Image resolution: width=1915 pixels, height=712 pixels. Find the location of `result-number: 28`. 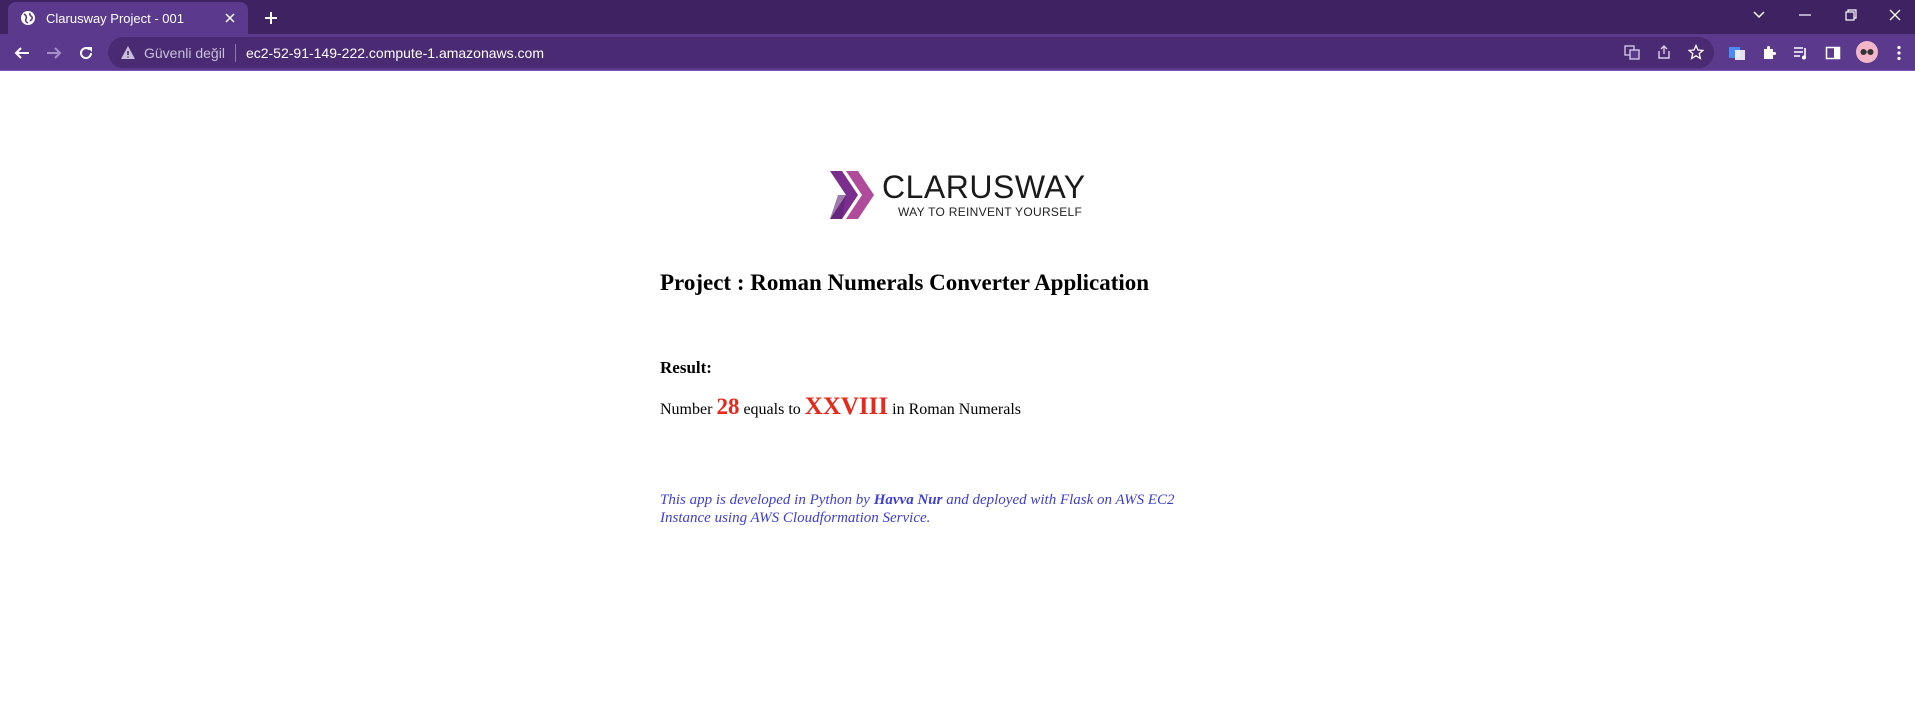

result-number: 28 is located at coordinates (728, 406).